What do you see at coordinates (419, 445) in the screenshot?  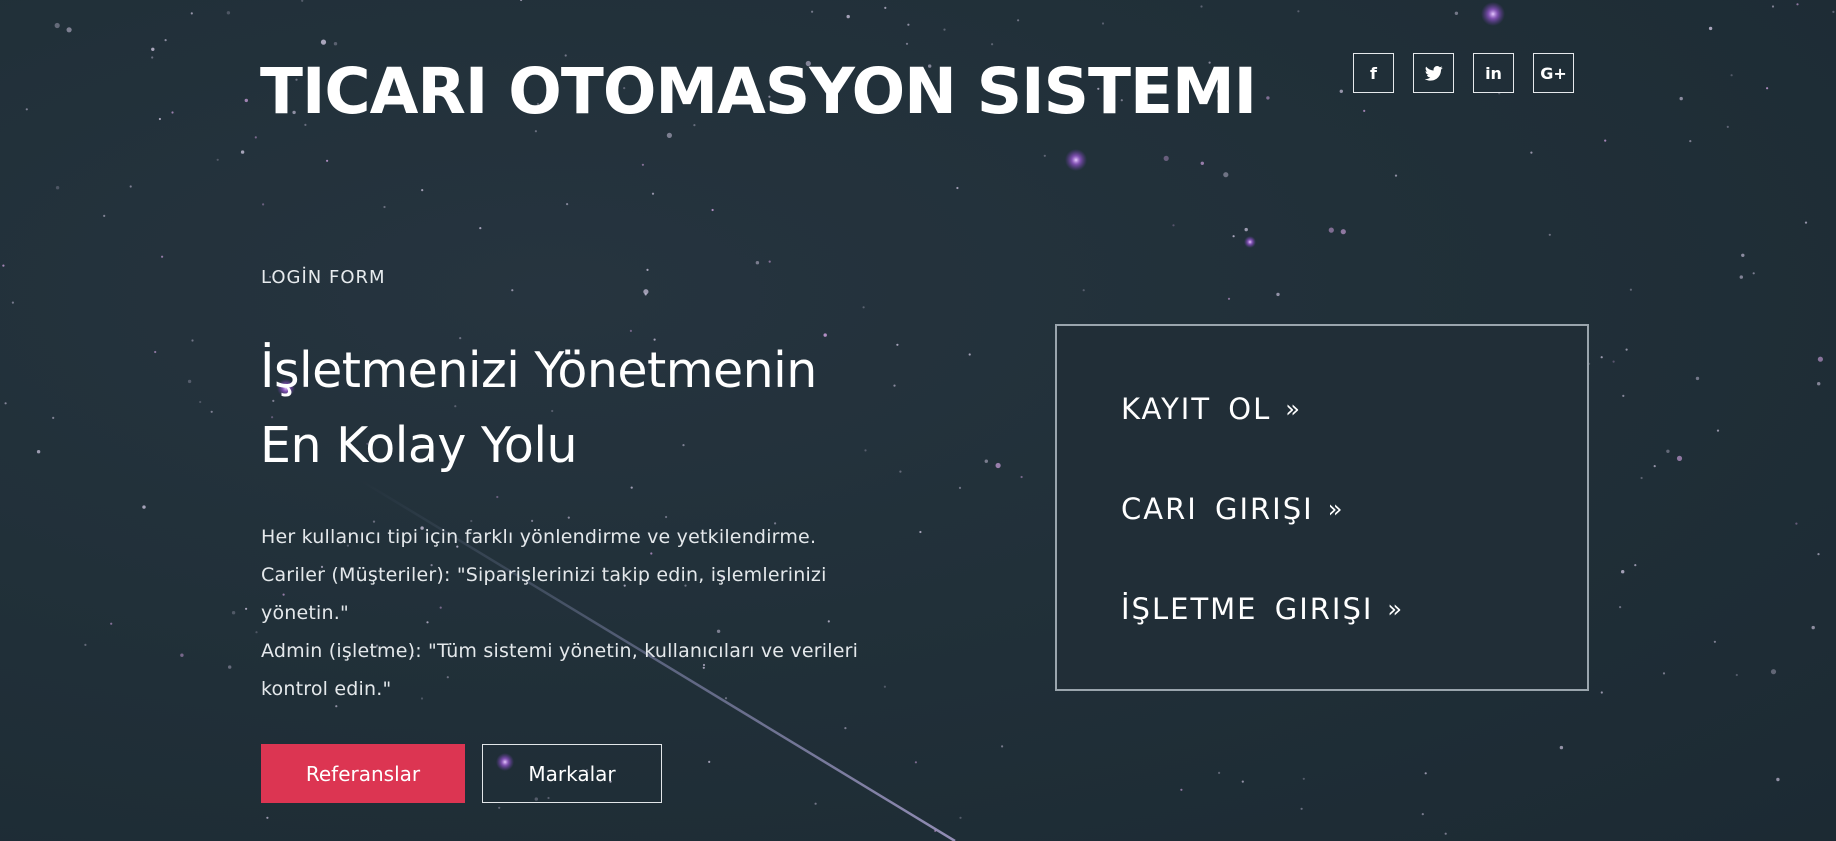 I see `headline-line-2: En Kolay Yolu` at bounding box center [419, 445].